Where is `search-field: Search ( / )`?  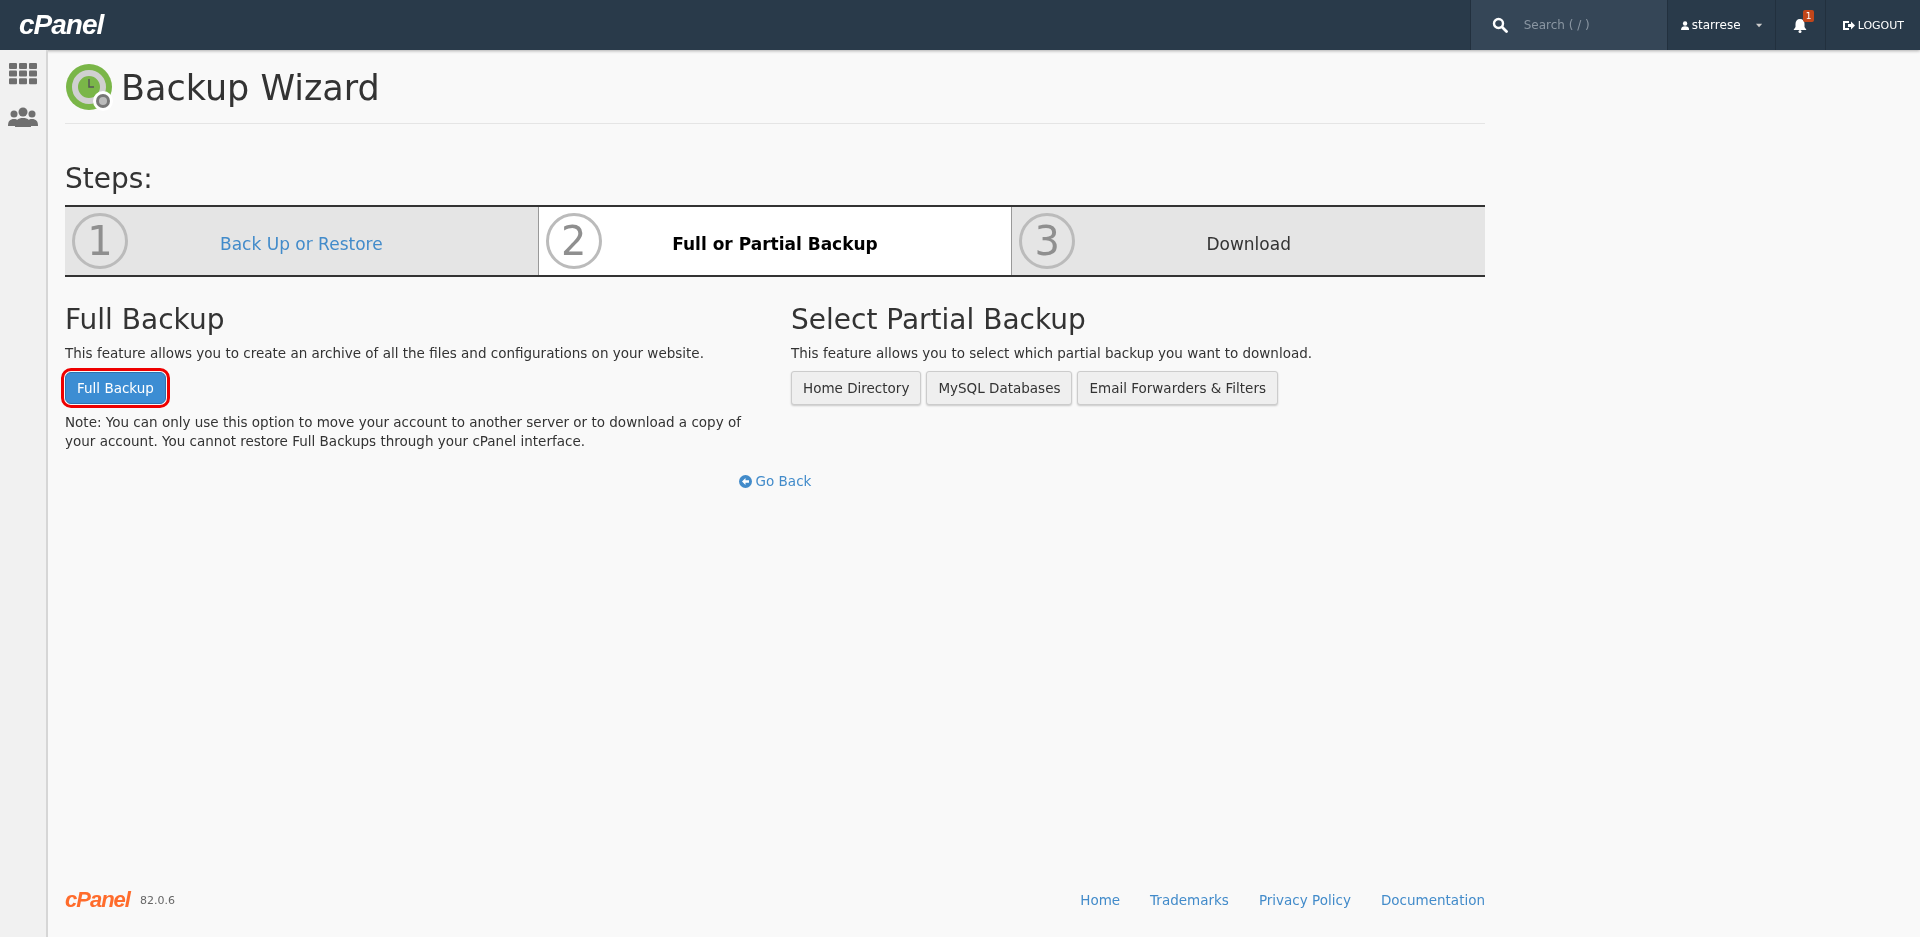 search-field: Search ( / ) is located at coordinates (1583, 25).